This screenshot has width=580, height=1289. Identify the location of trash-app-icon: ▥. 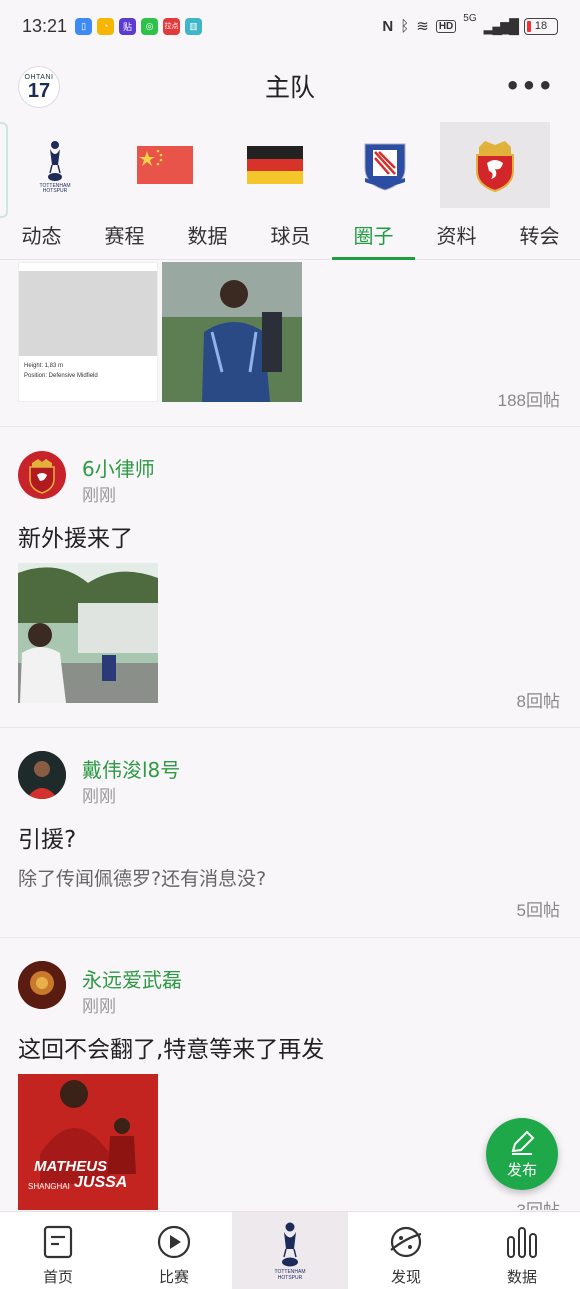
(194, 26).